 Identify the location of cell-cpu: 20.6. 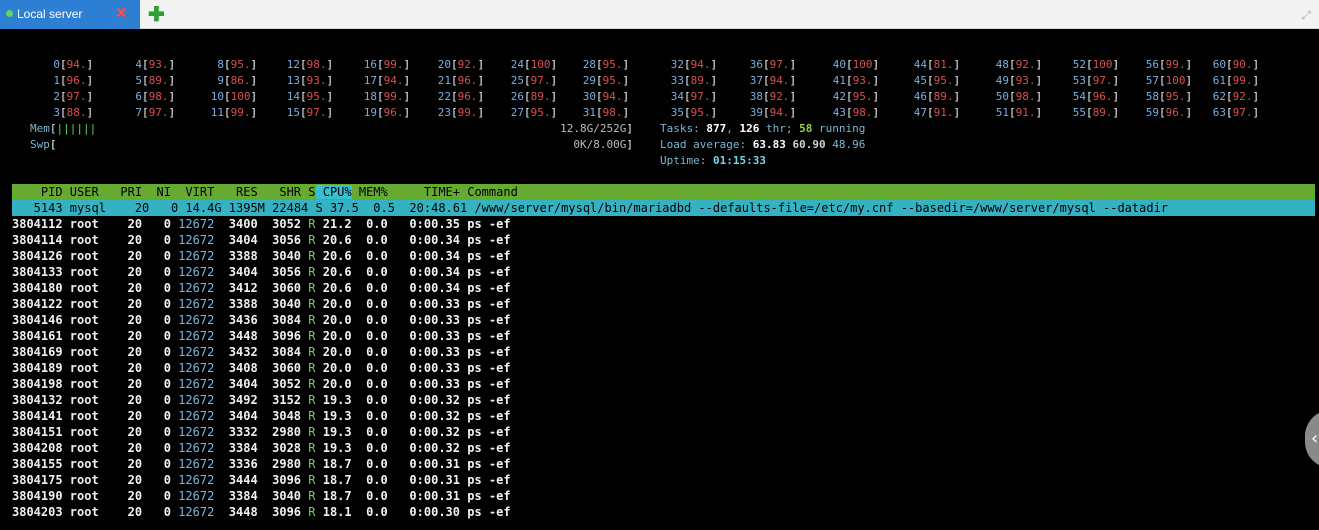
(333, 256).